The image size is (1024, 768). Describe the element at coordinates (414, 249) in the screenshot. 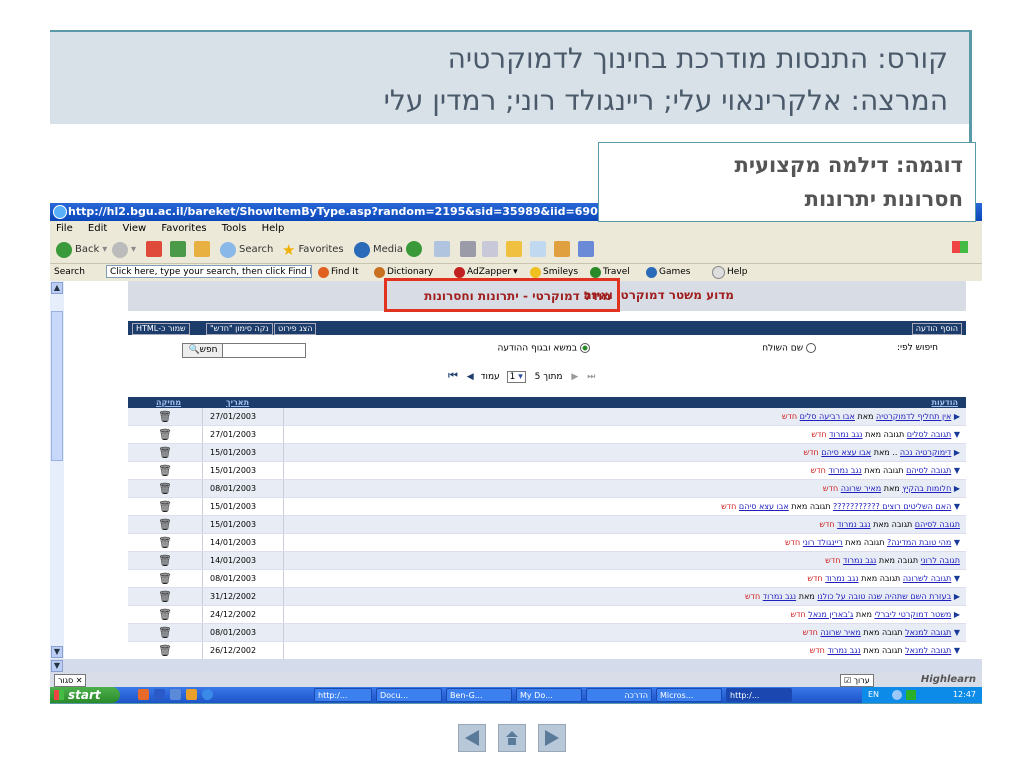

I see `history-icon` at that location.